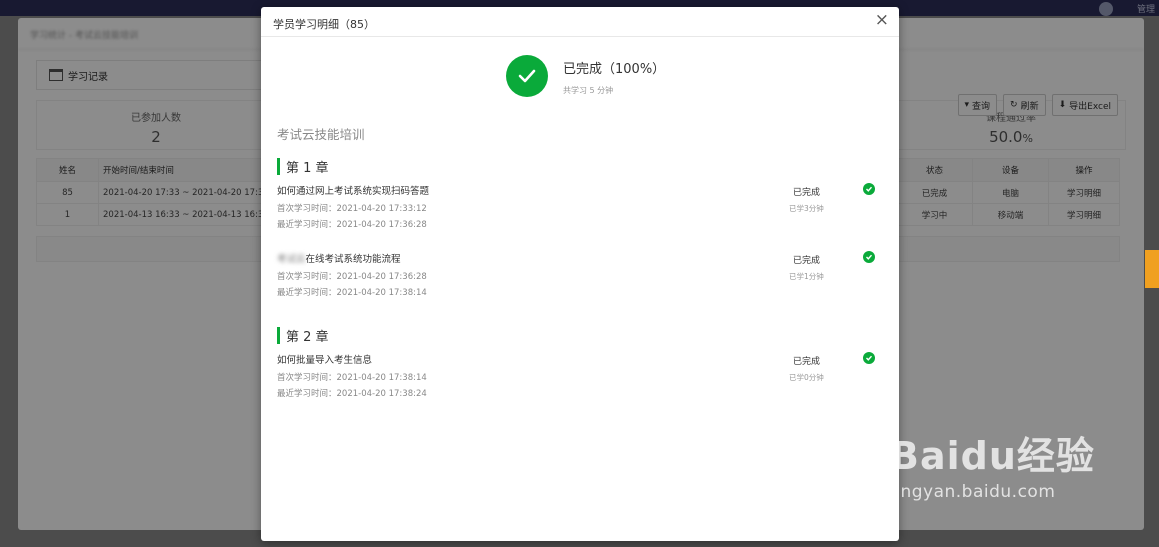 The height and width of the screenshot is (547, 1159). I want to click on last-study-time: 最近学习时间：2021-04-20 17:38:24, so click(352, 394).